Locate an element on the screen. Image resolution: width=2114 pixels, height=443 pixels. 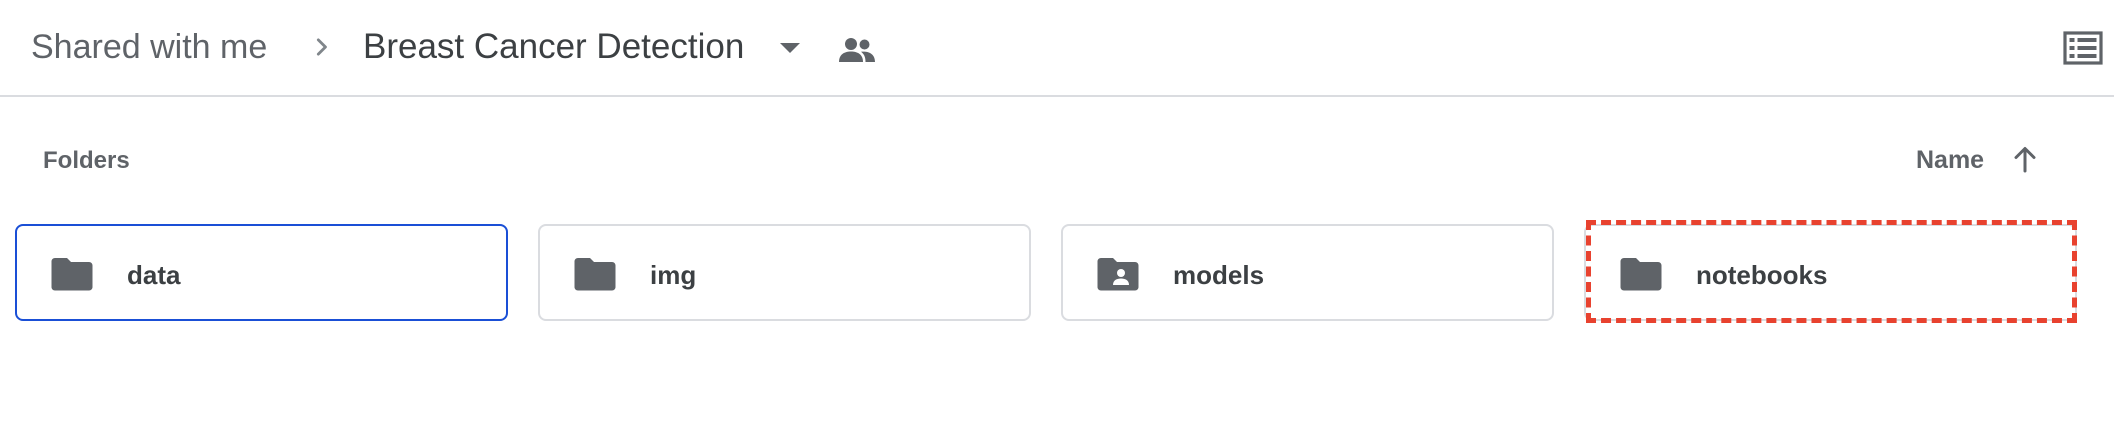
folders-section-title: Folders is located at coordinates (86, 160).